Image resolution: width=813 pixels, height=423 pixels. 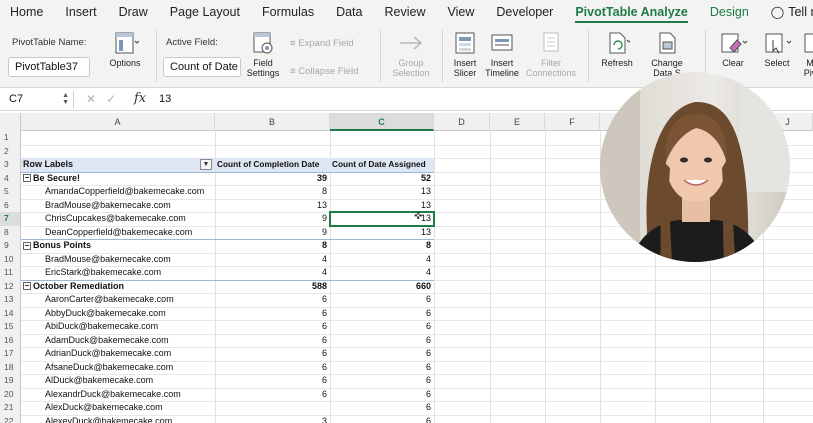 I want to click on column-header-a: A, so click(x=118, y=122).